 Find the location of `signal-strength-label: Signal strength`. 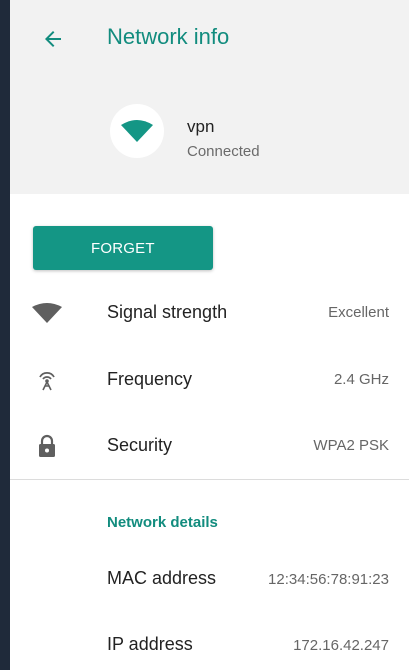

signal-strength-label: Signal strength is located at coordinates (167, 312).